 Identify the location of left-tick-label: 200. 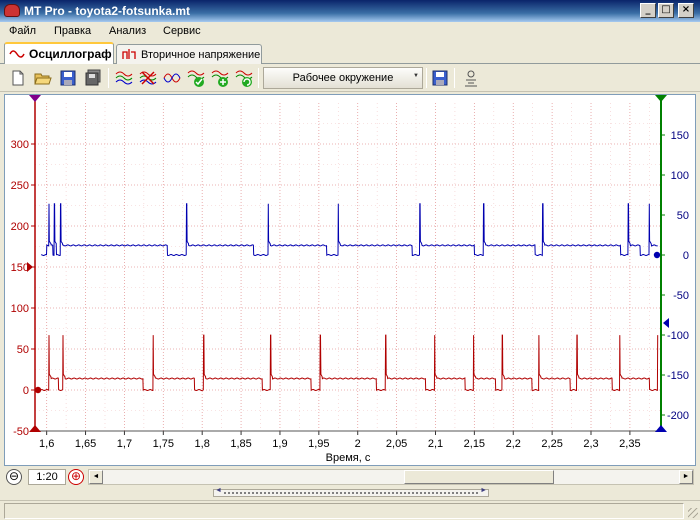
(20, 227).